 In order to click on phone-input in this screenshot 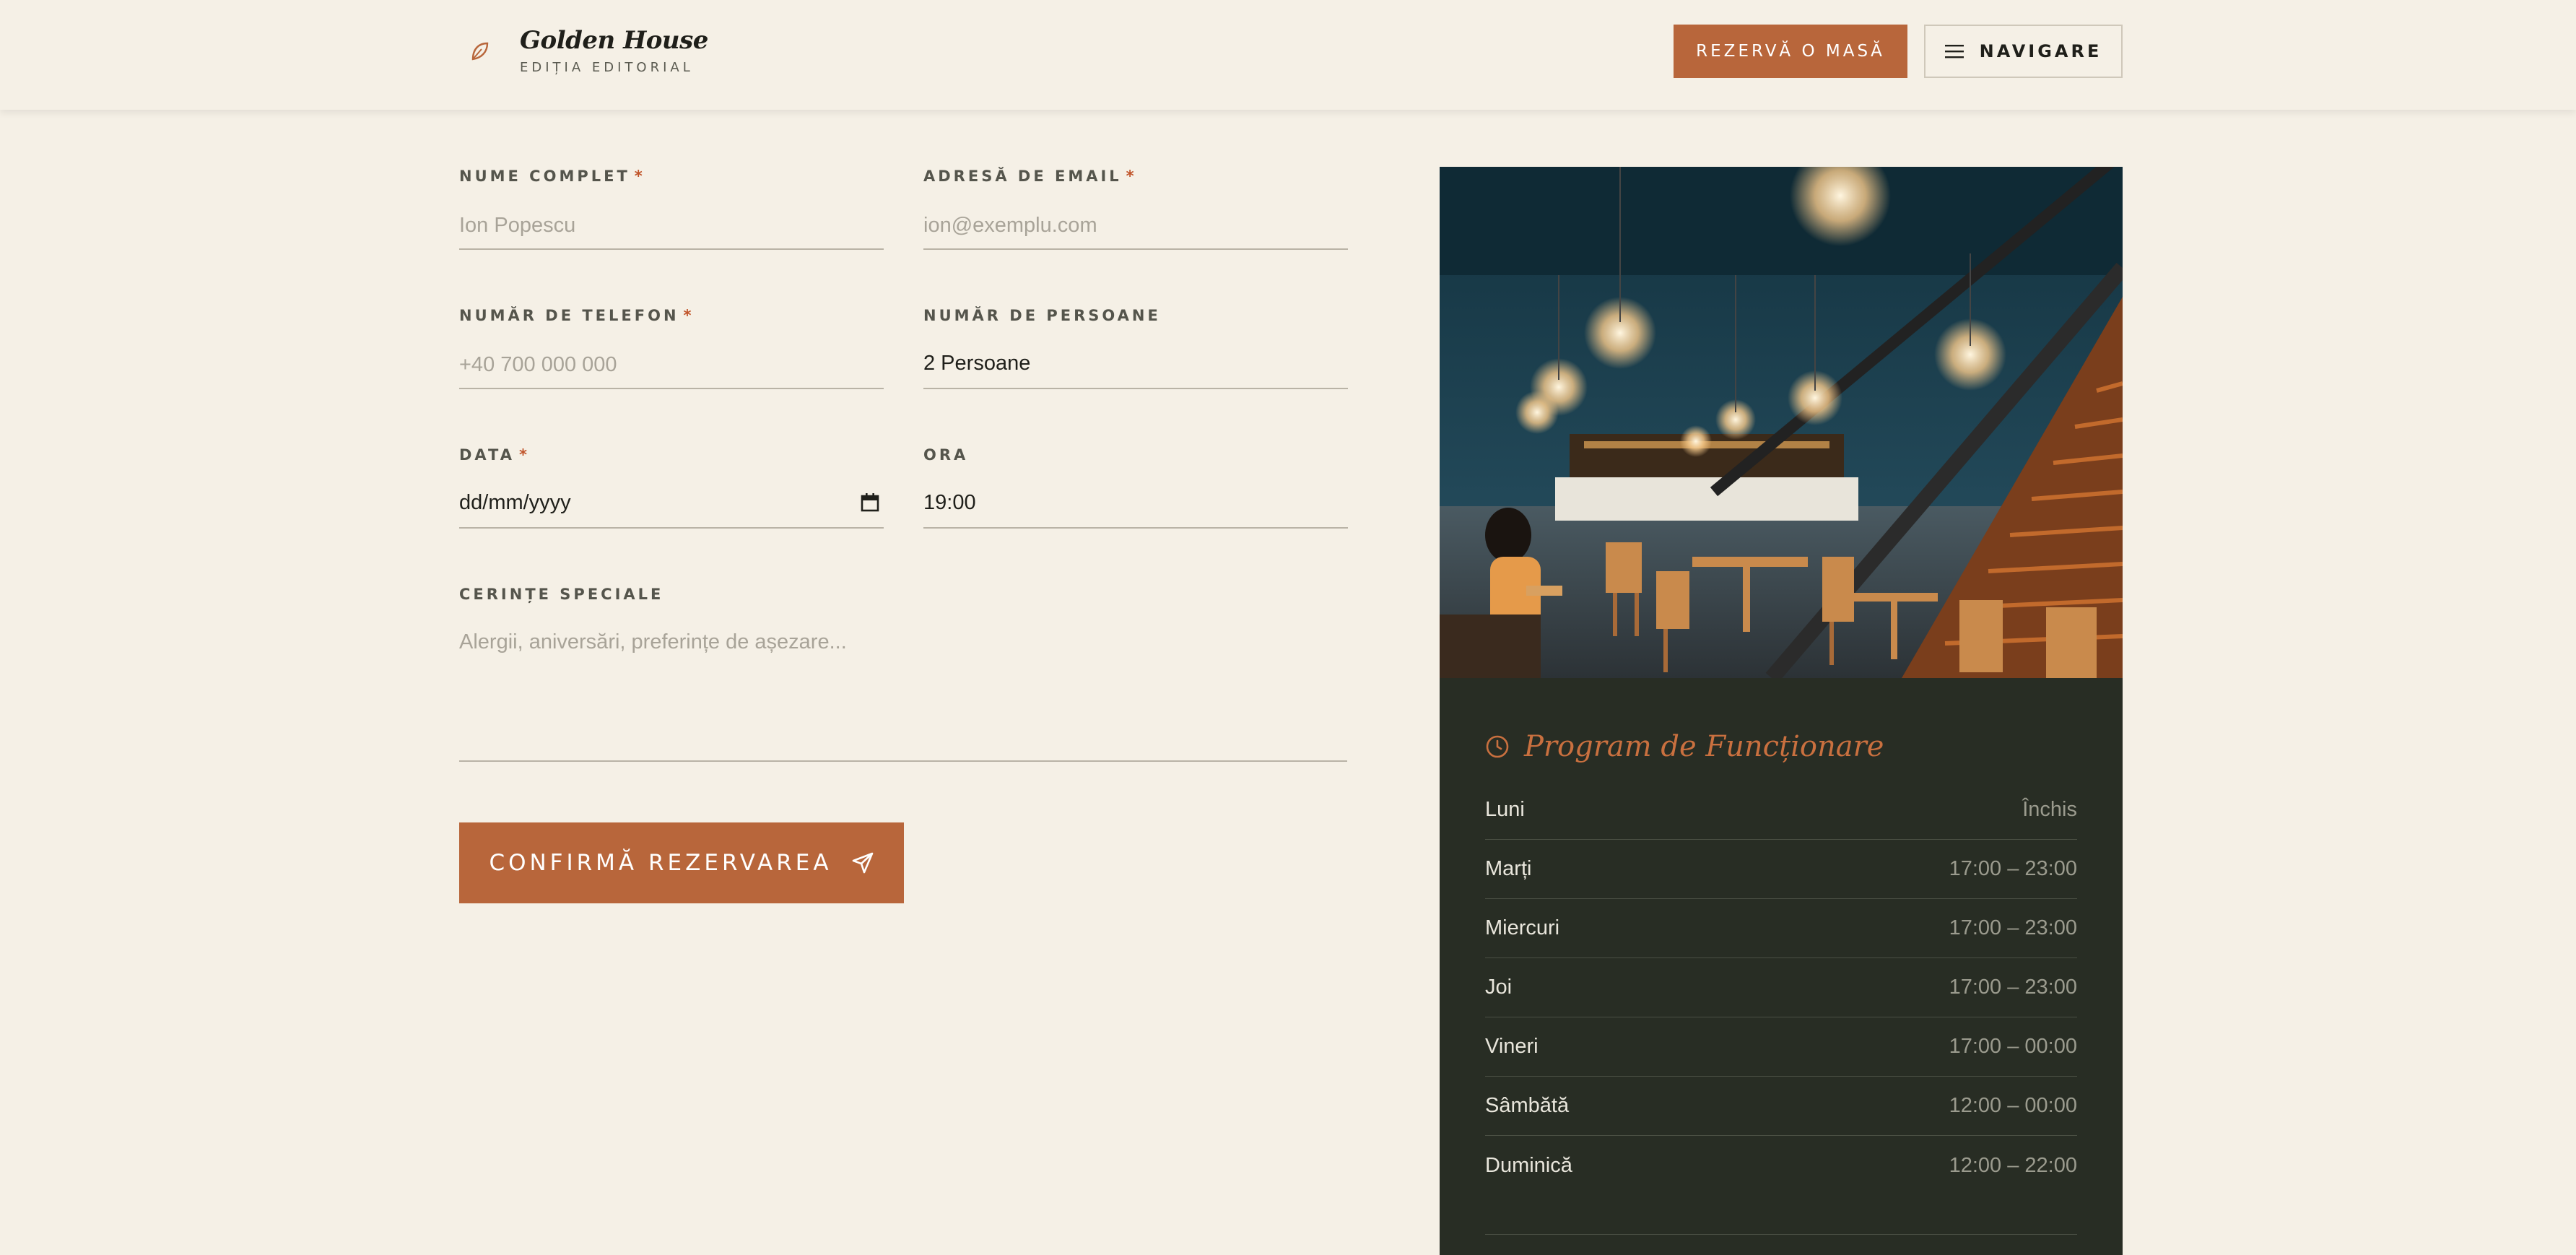, I will do `click(671, 371)`.